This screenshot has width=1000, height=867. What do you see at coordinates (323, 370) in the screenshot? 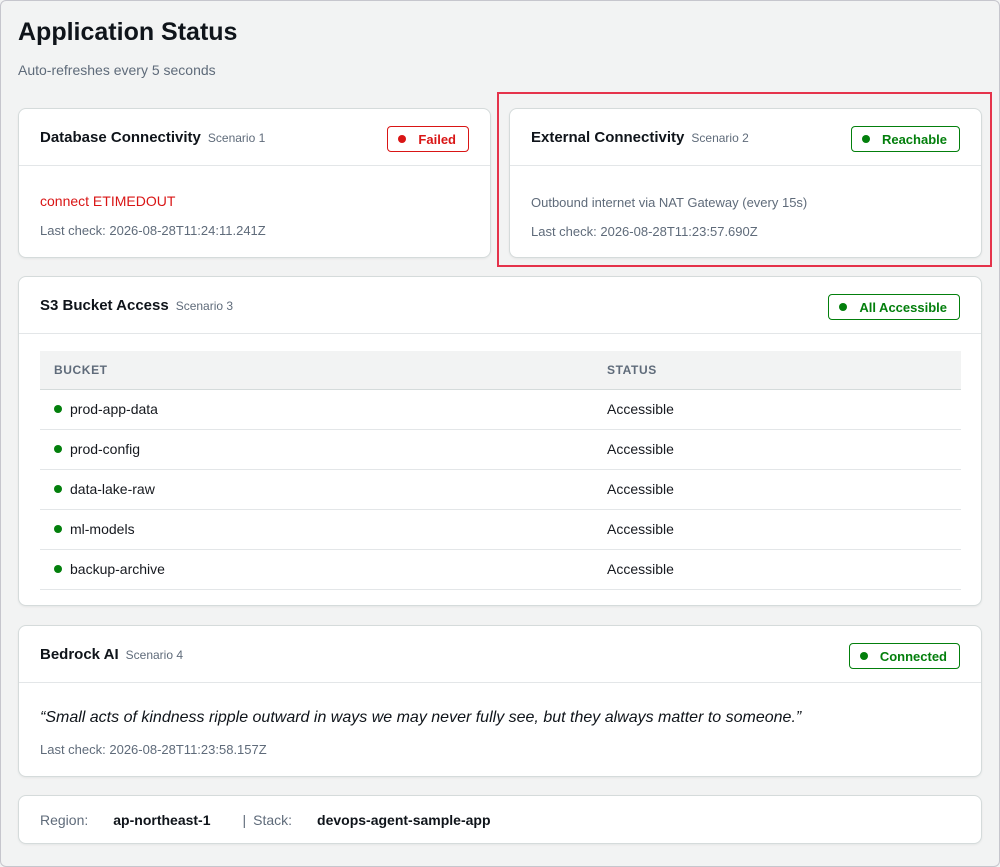
I see `column-header-bucket: BUCKET` at bounding box center [323, 370].